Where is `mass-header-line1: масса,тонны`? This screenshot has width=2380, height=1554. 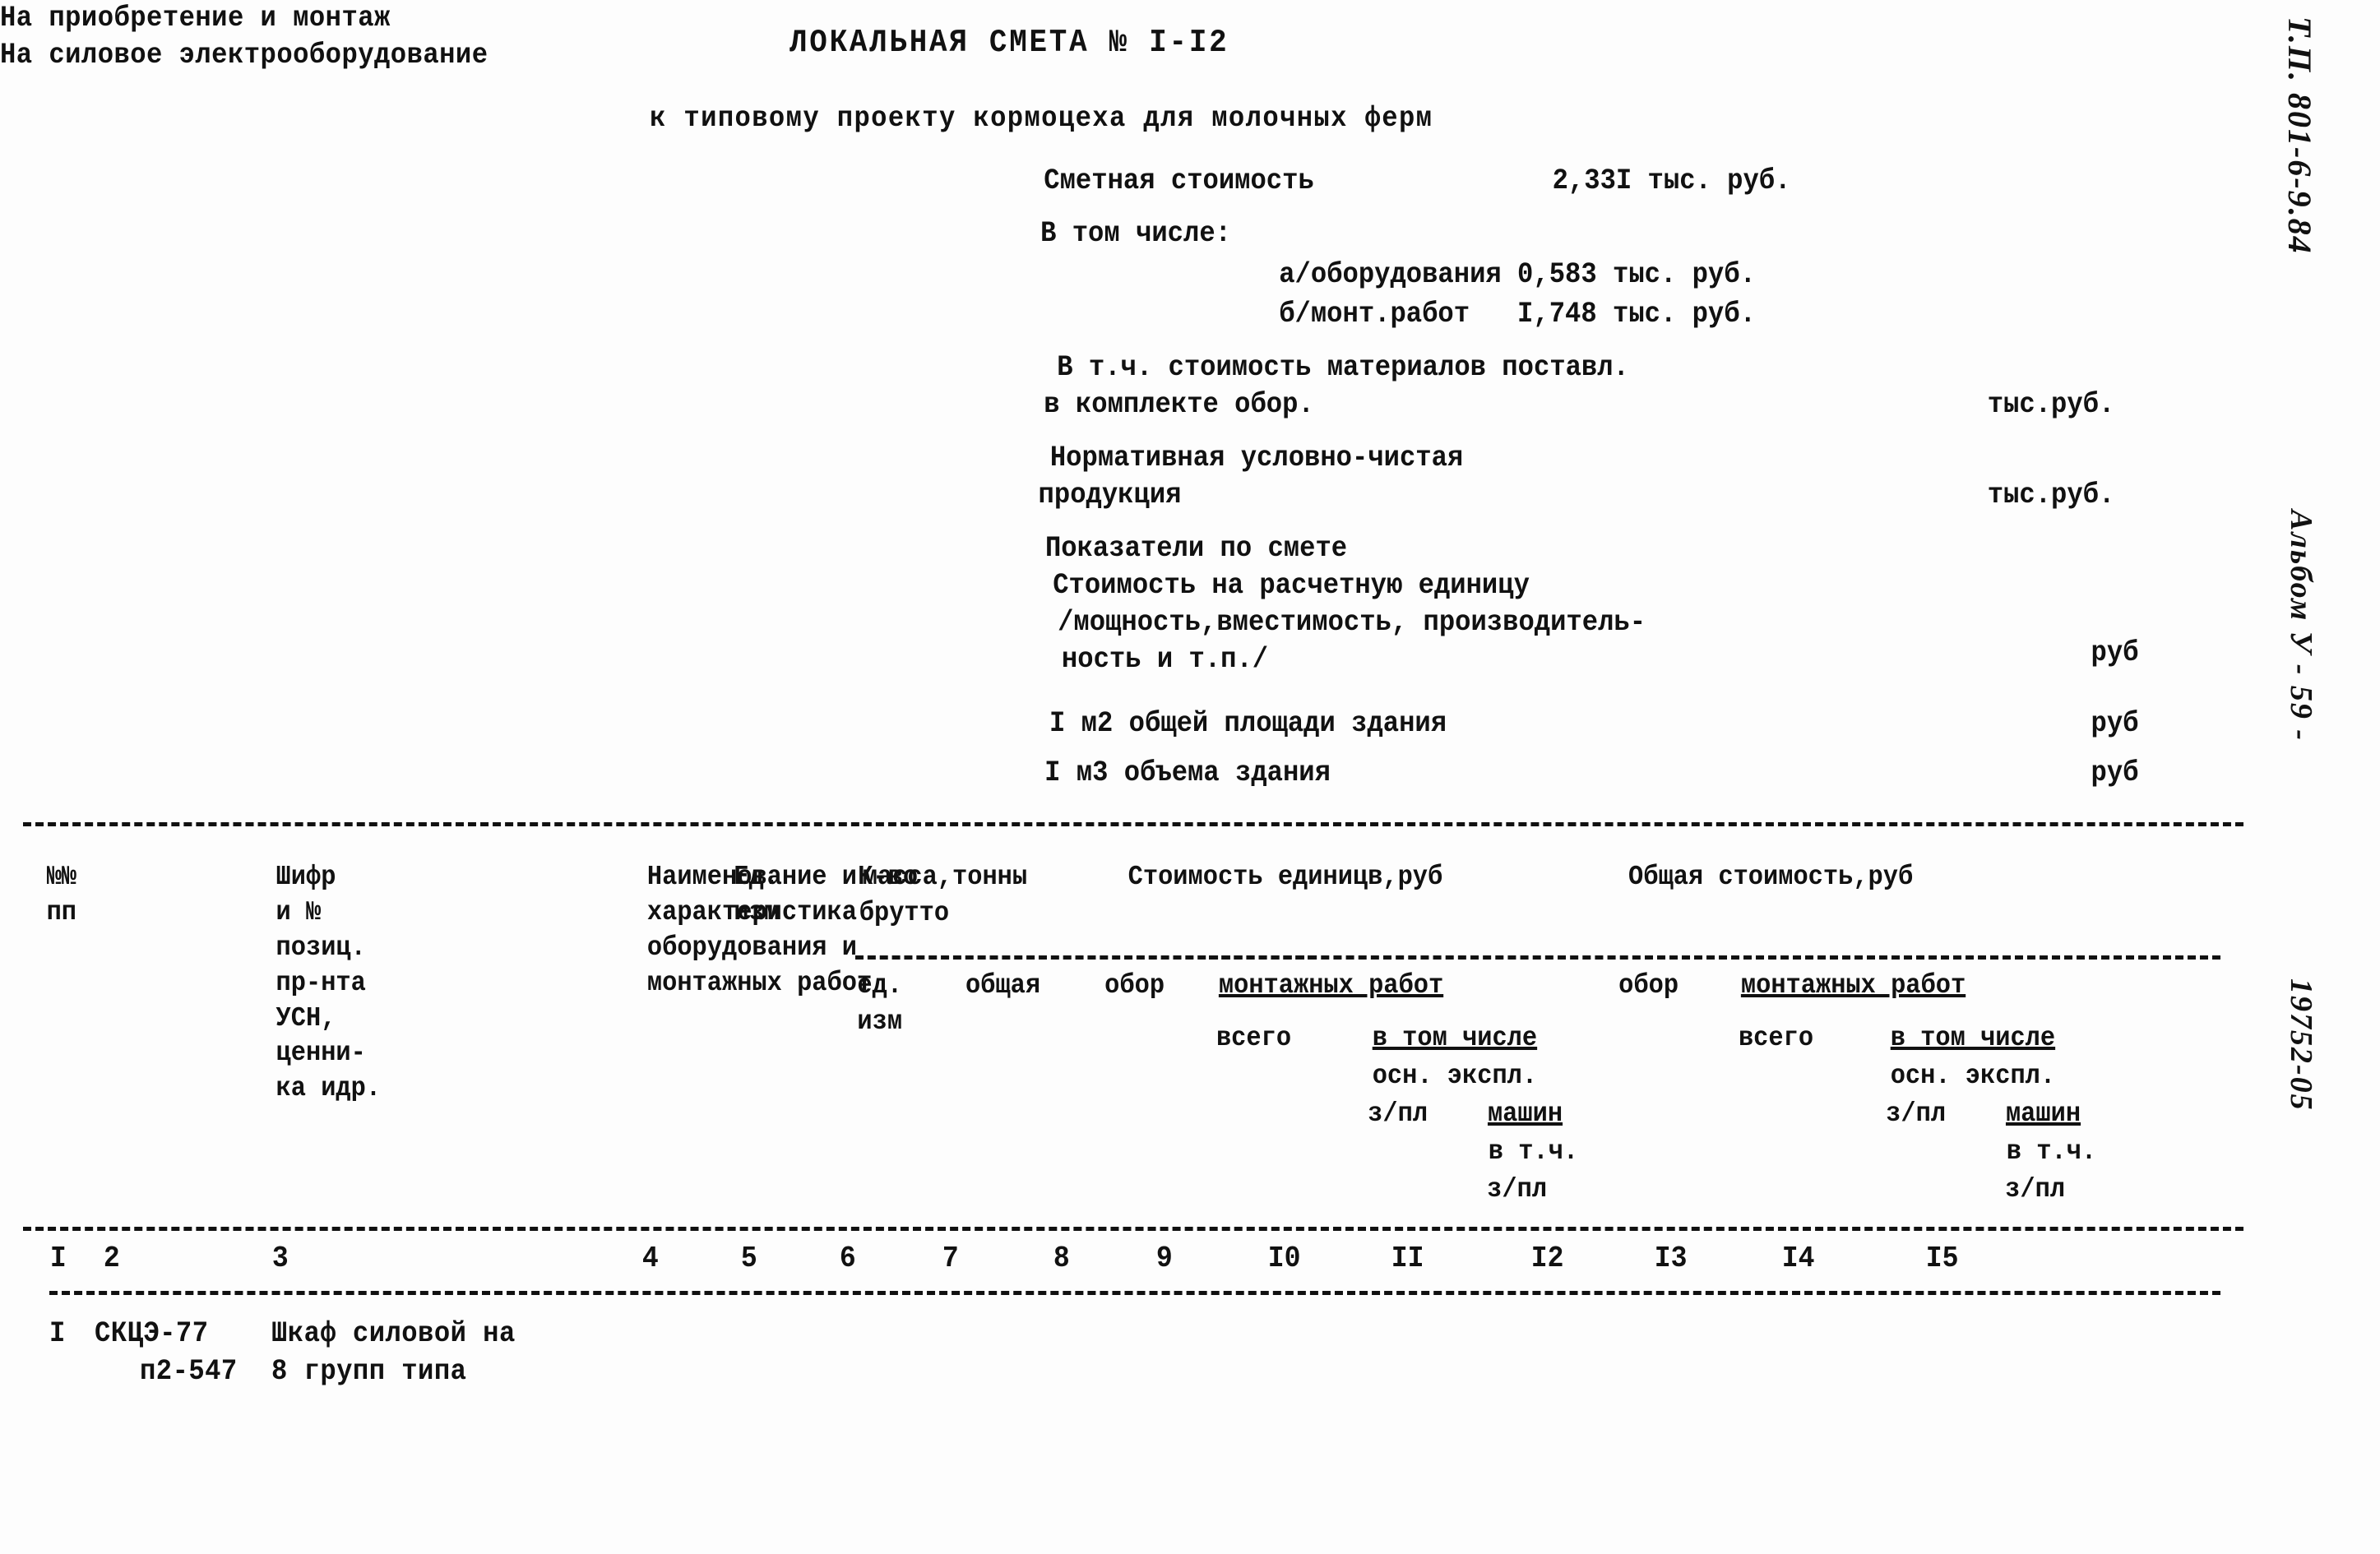 mass-header-line1: масса,тонны is located at coordinates (945, 877).